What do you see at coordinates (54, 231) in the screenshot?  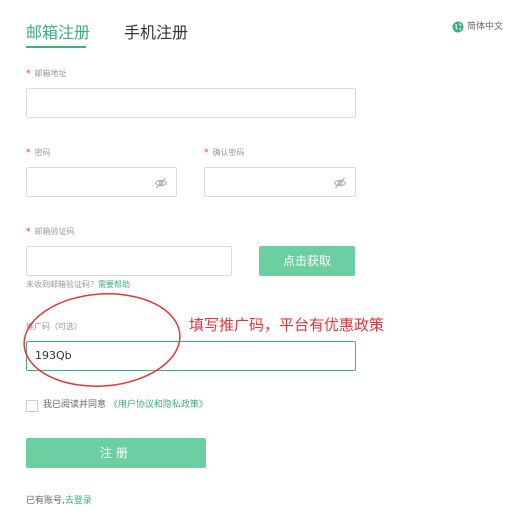 I see `email-code-label-text: 邮箱验证码` at bounding box center [54, 231].